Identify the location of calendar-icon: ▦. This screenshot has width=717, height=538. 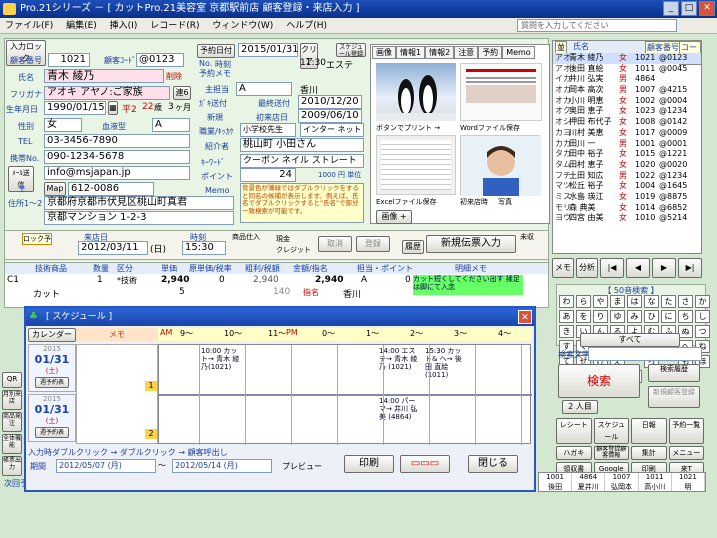
(113, 108).